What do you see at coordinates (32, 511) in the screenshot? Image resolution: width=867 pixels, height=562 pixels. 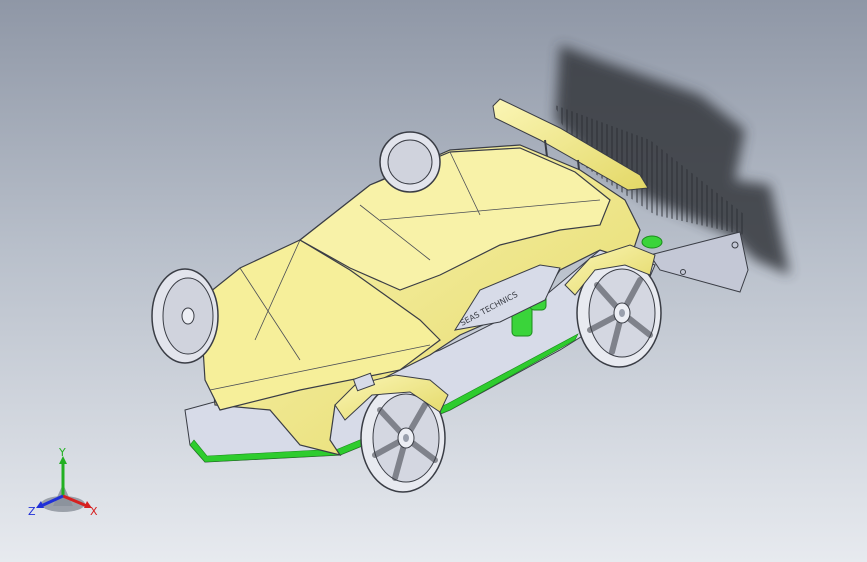 I see `z-axis-label: Z` at bounding box center [32, 511].